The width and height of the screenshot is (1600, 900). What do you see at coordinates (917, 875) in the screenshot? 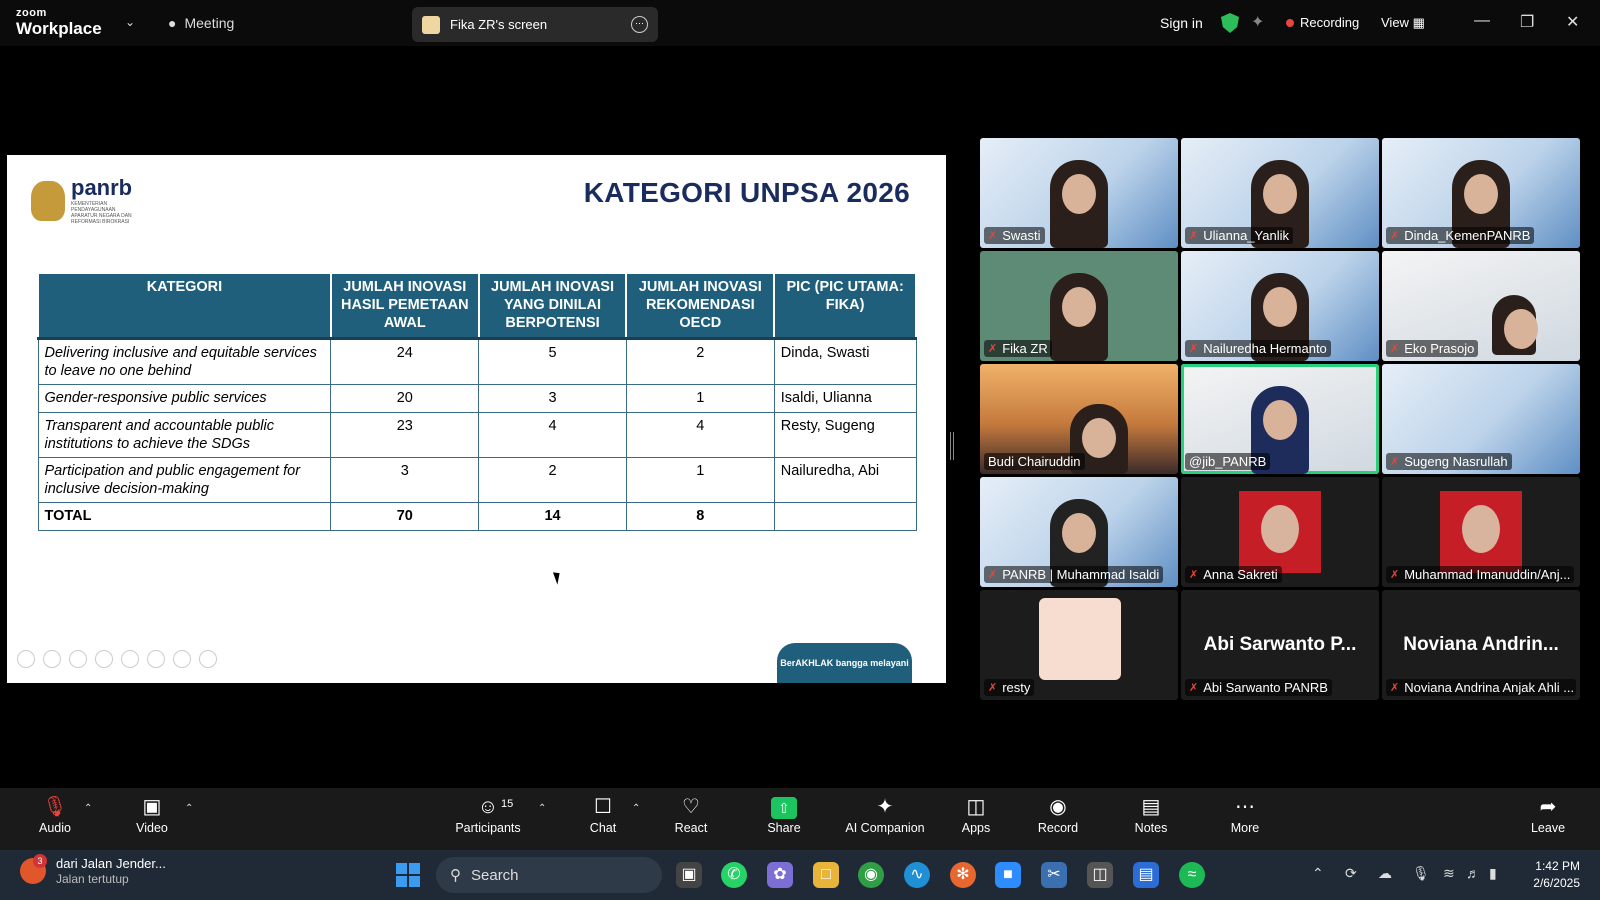
I see `edge-icon: ∿` at bounding box center [917, 875].